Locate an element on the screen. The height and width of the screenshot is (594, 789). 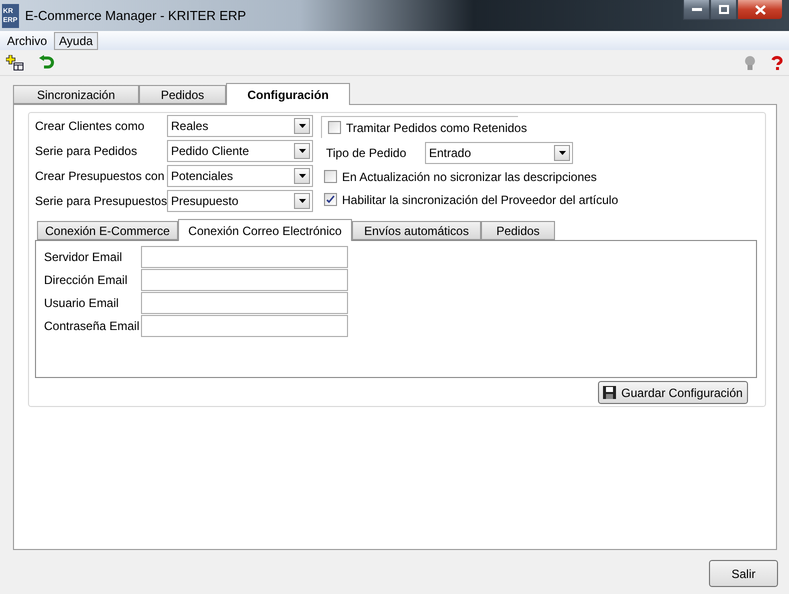
maximize-button is located at coordinates (723, 10).